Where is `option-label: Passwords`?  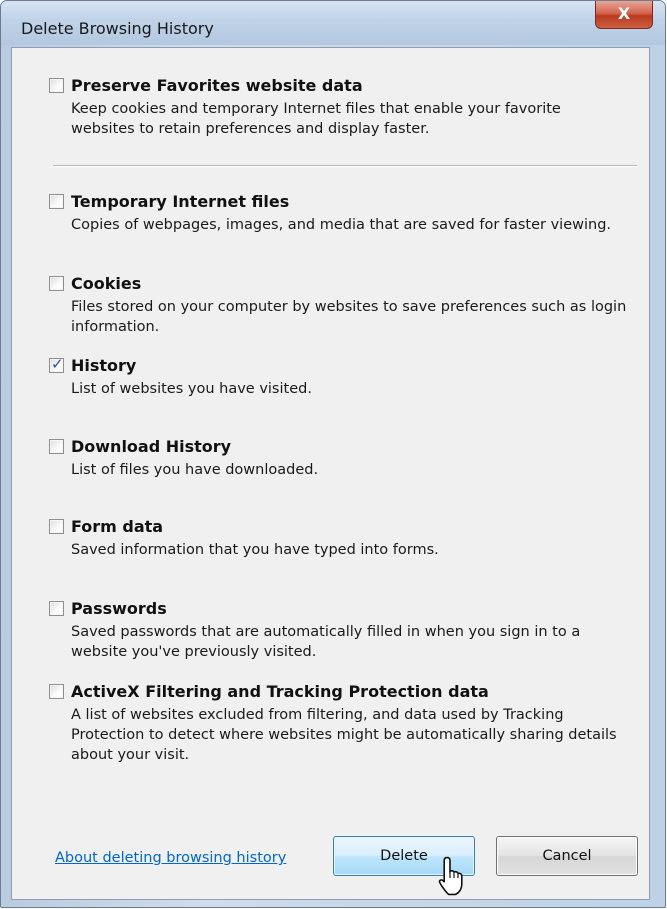
option-label: Passwords is located at coordinates (119, 608).